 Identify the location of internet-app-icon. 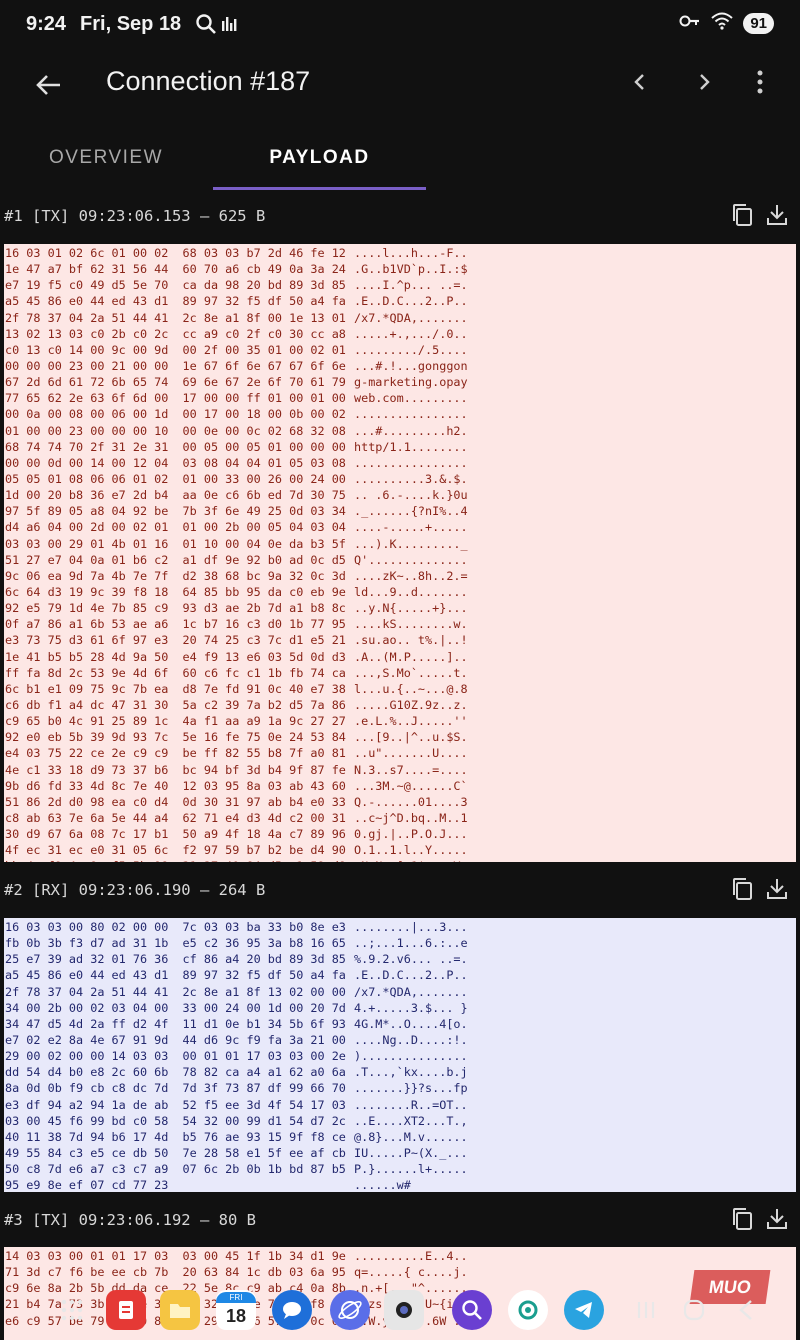
(350, 1310).